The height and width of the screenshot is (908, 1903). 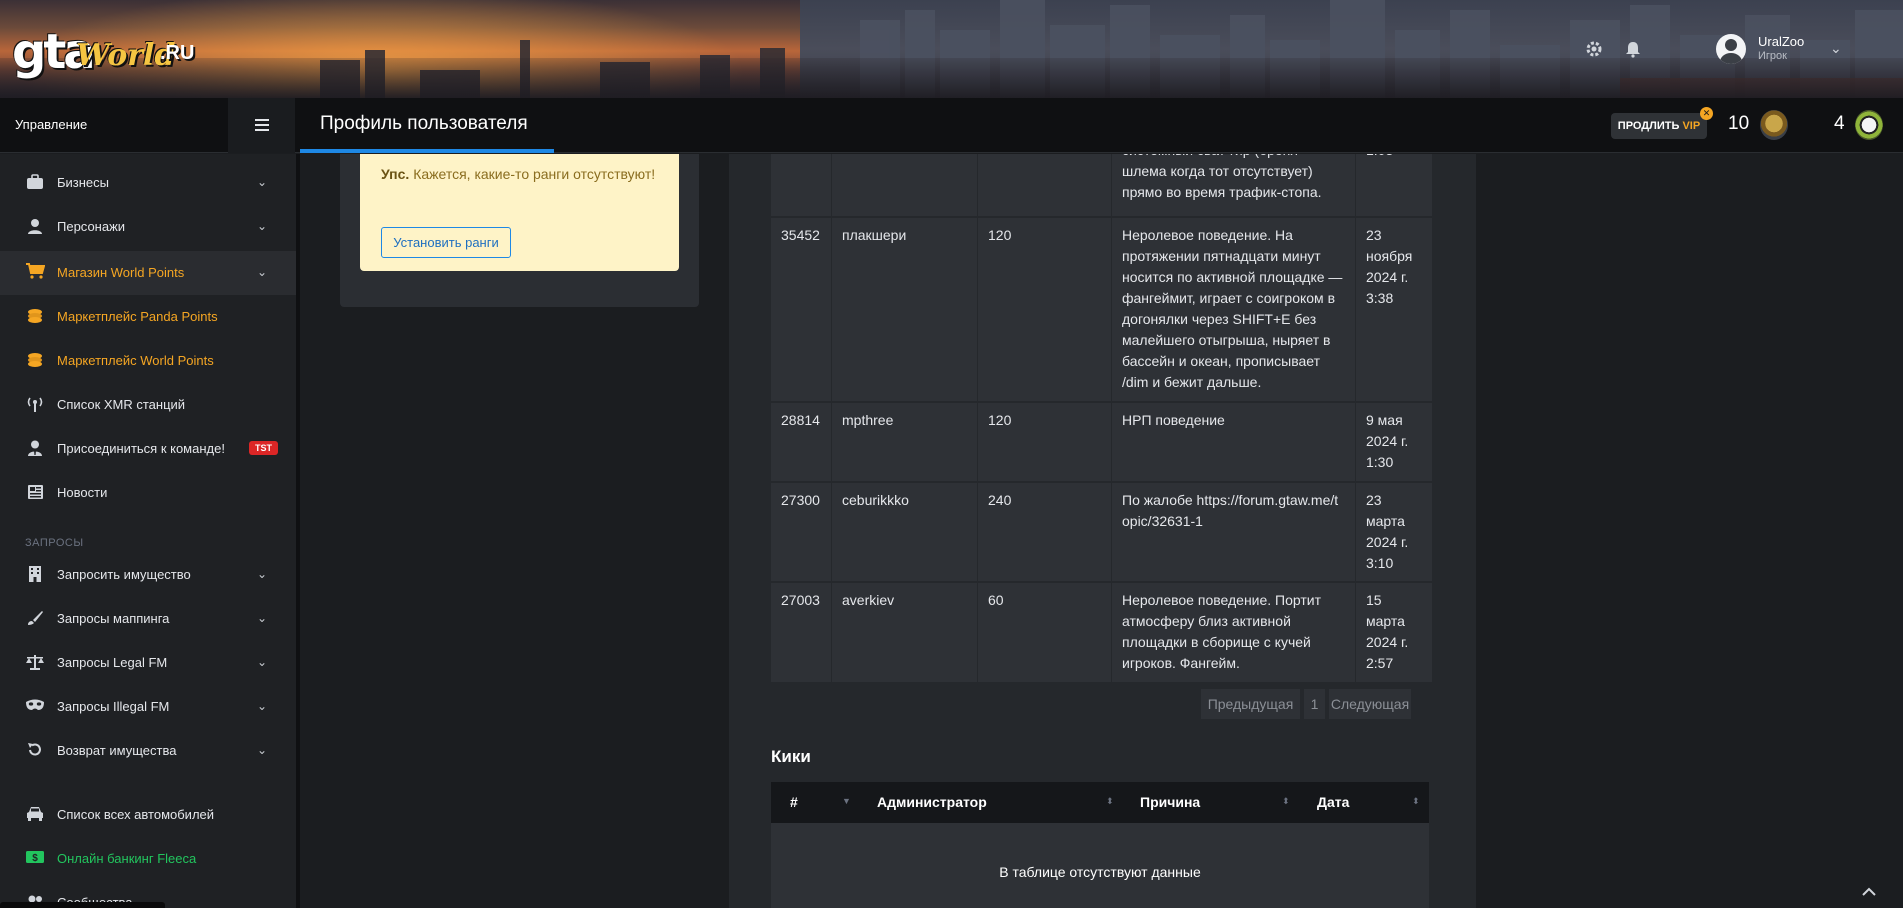 What do you see at coordinates (1648, 126) in the screenshot?
I see `vip-prefix: ПРОДЛИТЬ` at bounding box center [1648, 126].